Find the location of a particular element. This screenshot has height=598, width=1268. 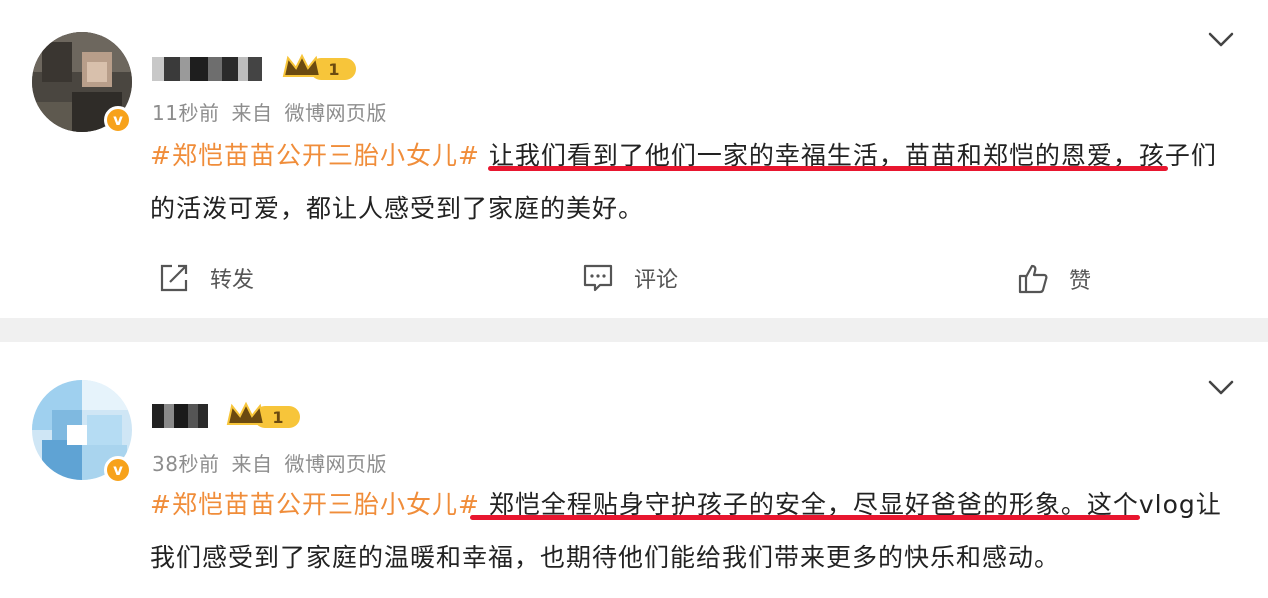

post-meta: 38秒前 来自 微博网页版 is located at coordinates (275, 462).